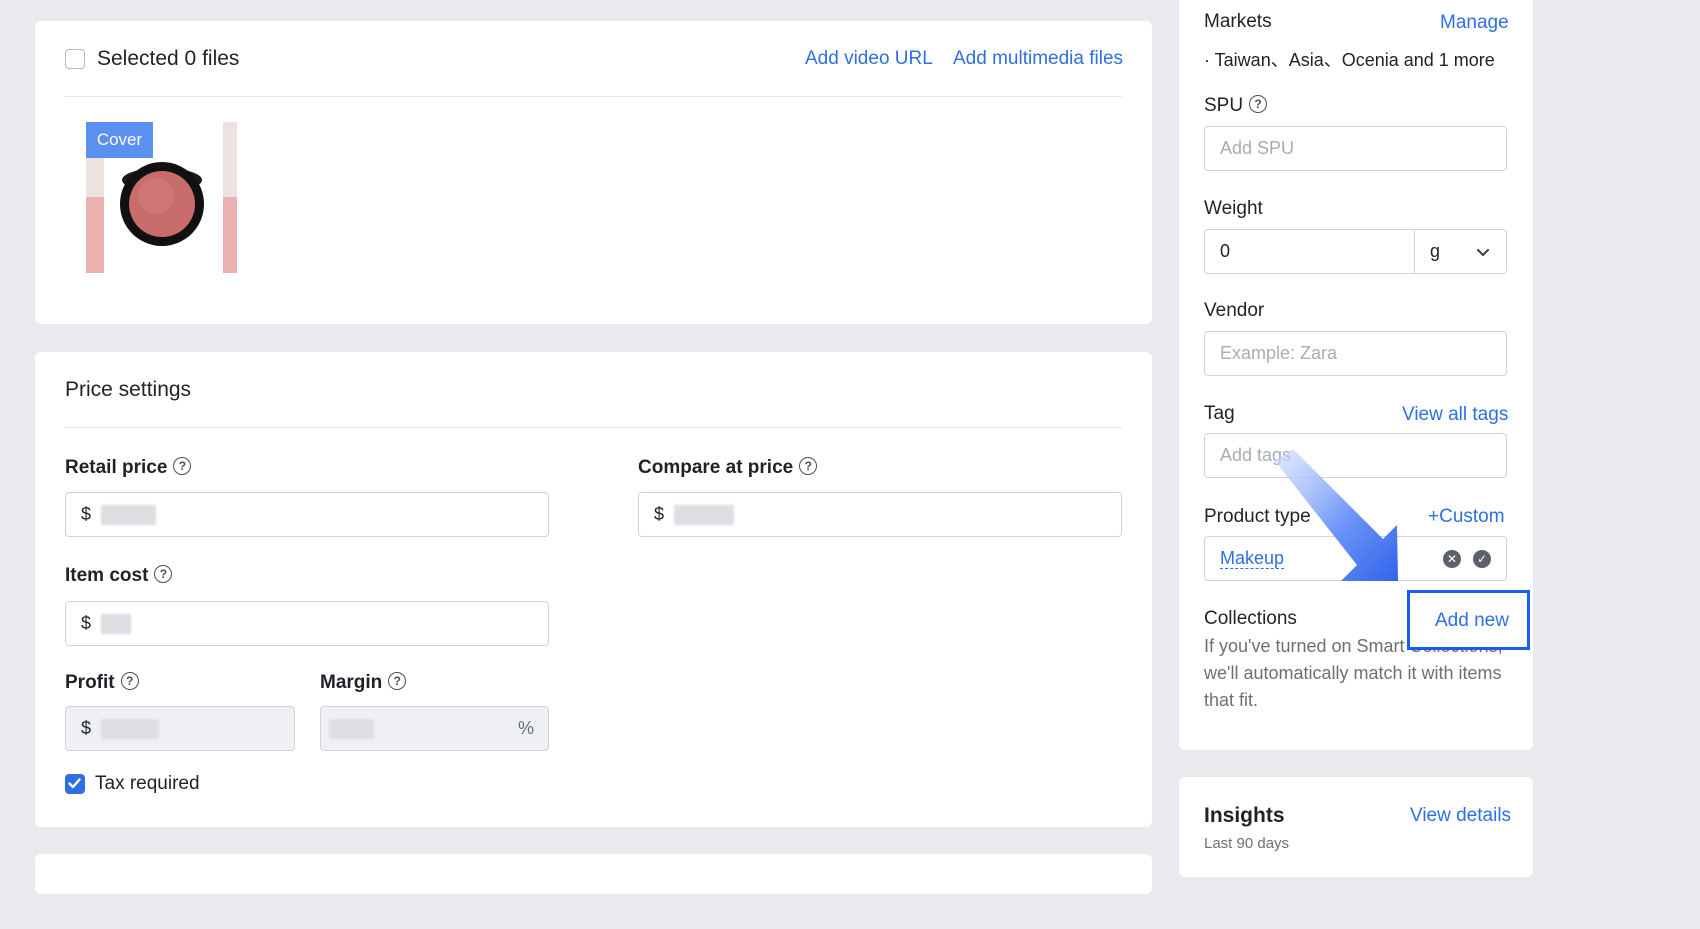  What do you see at coordinates (869, 59) in the screenshot?
I see `add-video-url-link: Add video URL` at bounding box center [869, 59].